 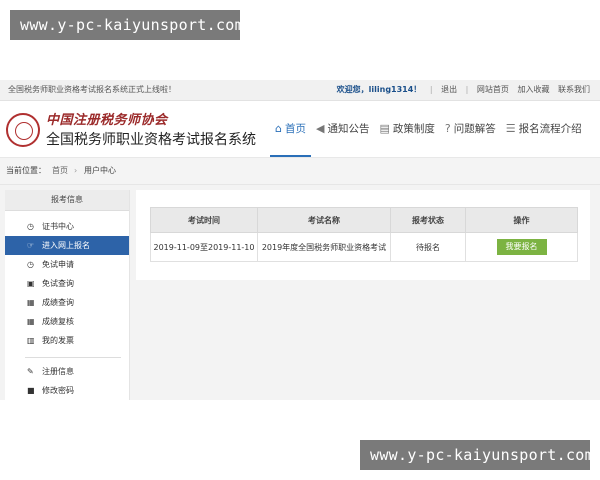 I want to click on sidebar-item-label: 注册信息, so click(x=58, y=371).